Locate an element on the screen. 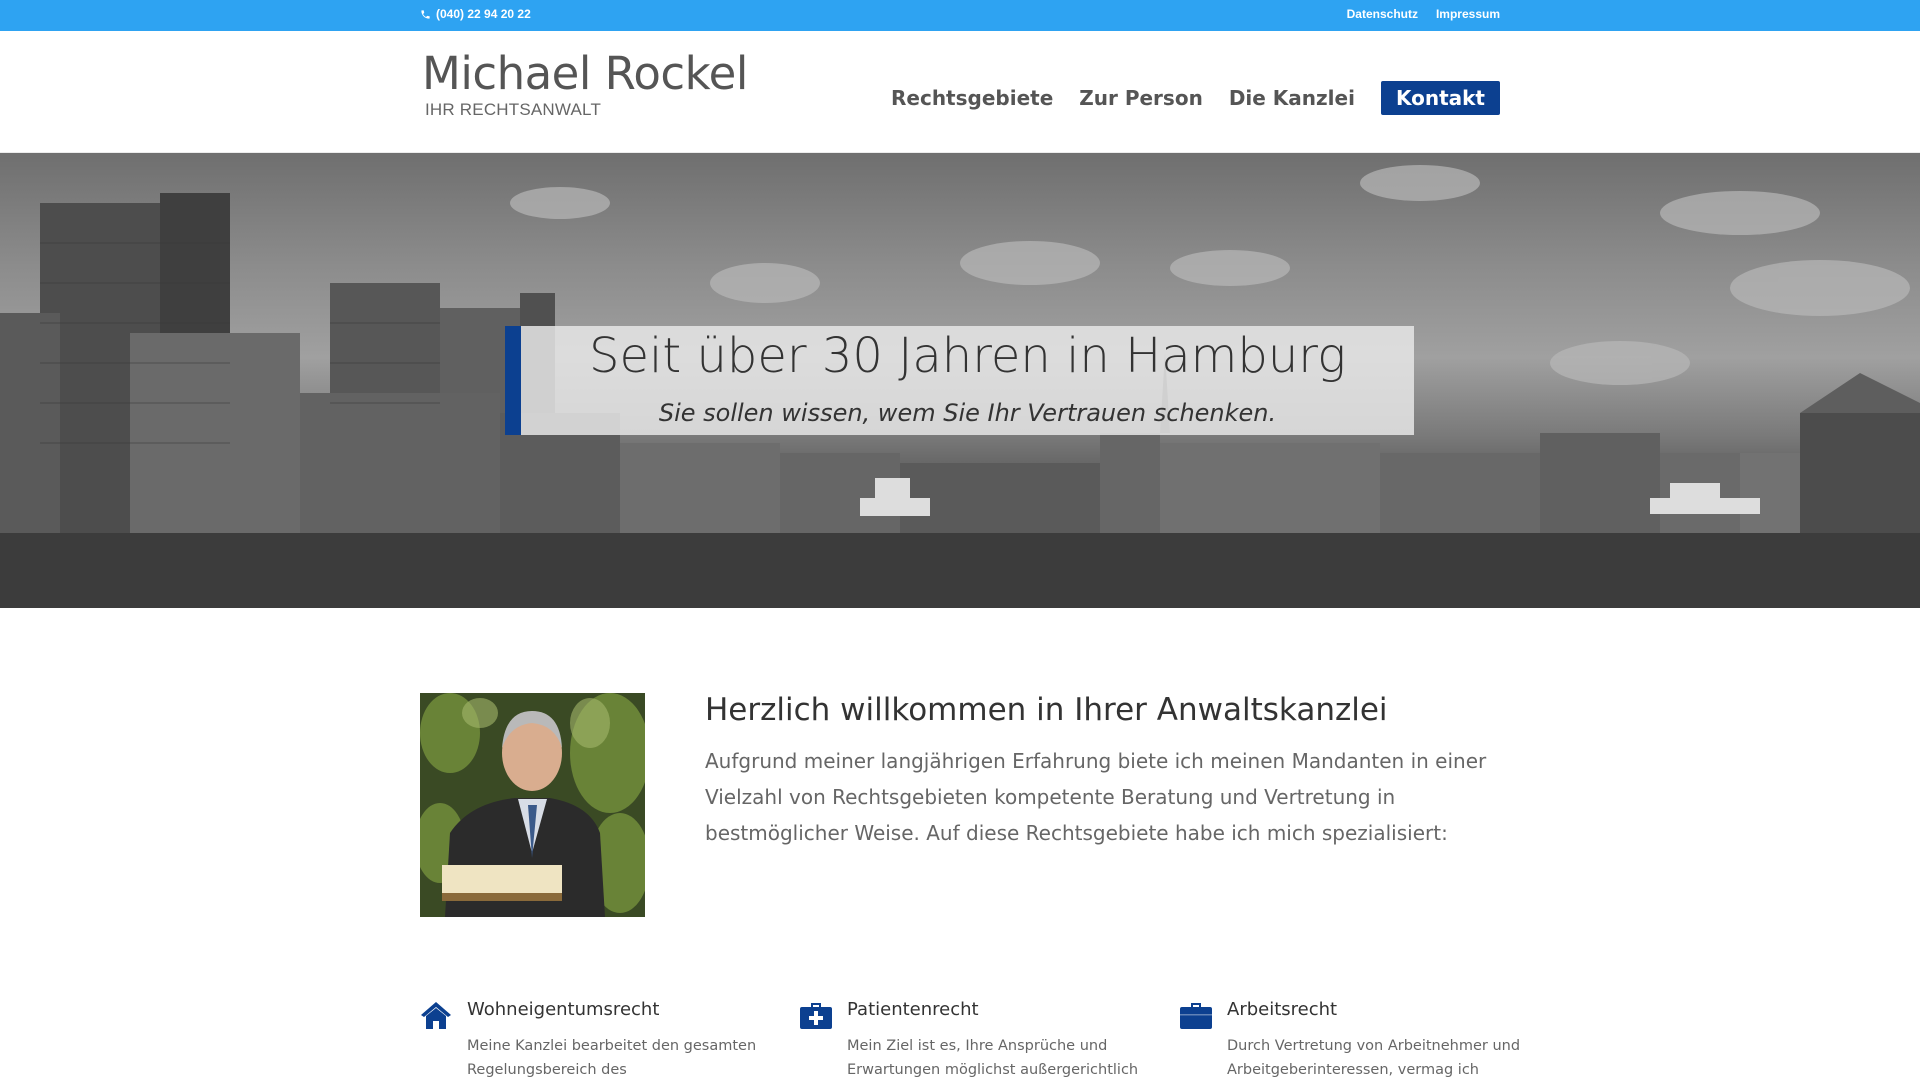 The image size is (1920, 1082). nav-kontakt-button: Kontakt is located at coordinates (1440, 98).